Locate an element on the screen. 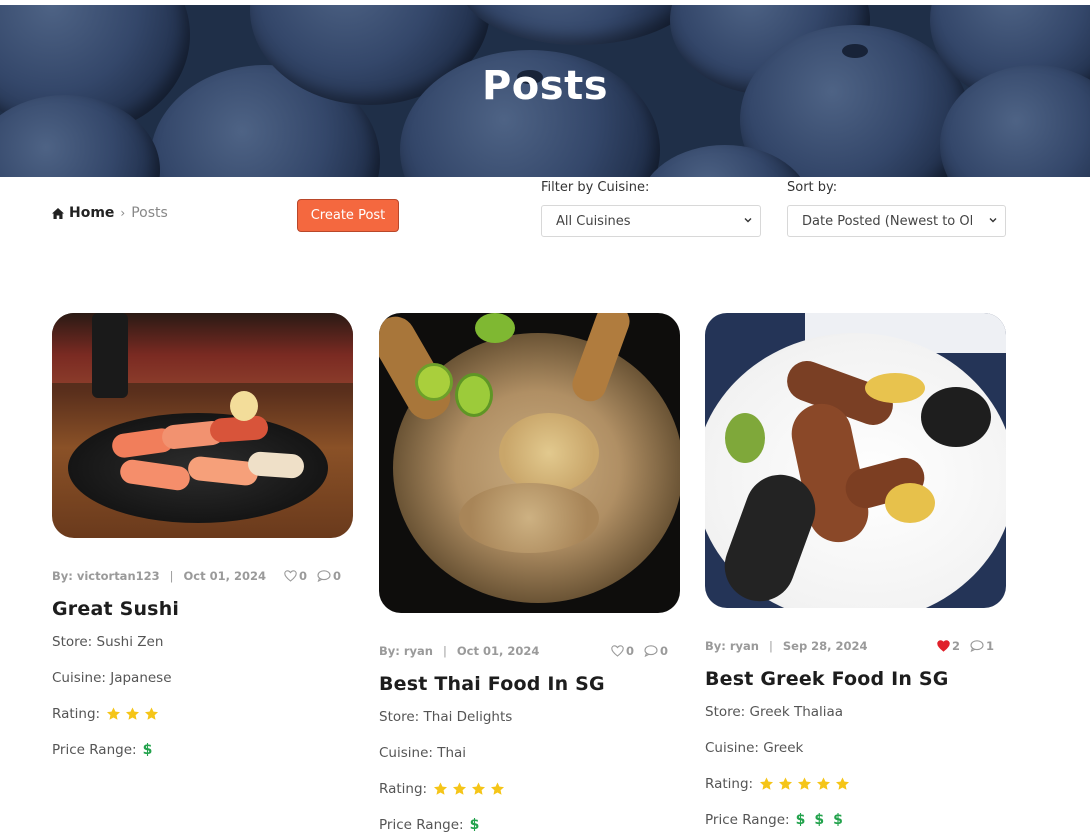  sort-by-label: Sort by: is located at coordinates (812, 187).